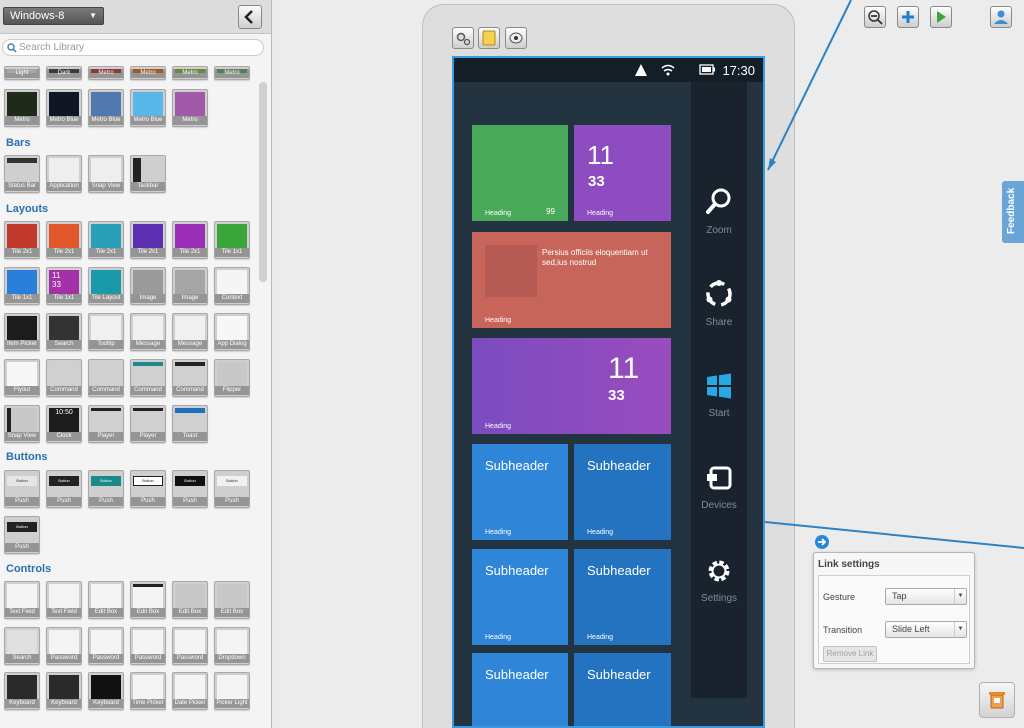 The height and width of the screenshot is (728, 1024). I want to click on charm-settings: Settings, so click(719, 580).